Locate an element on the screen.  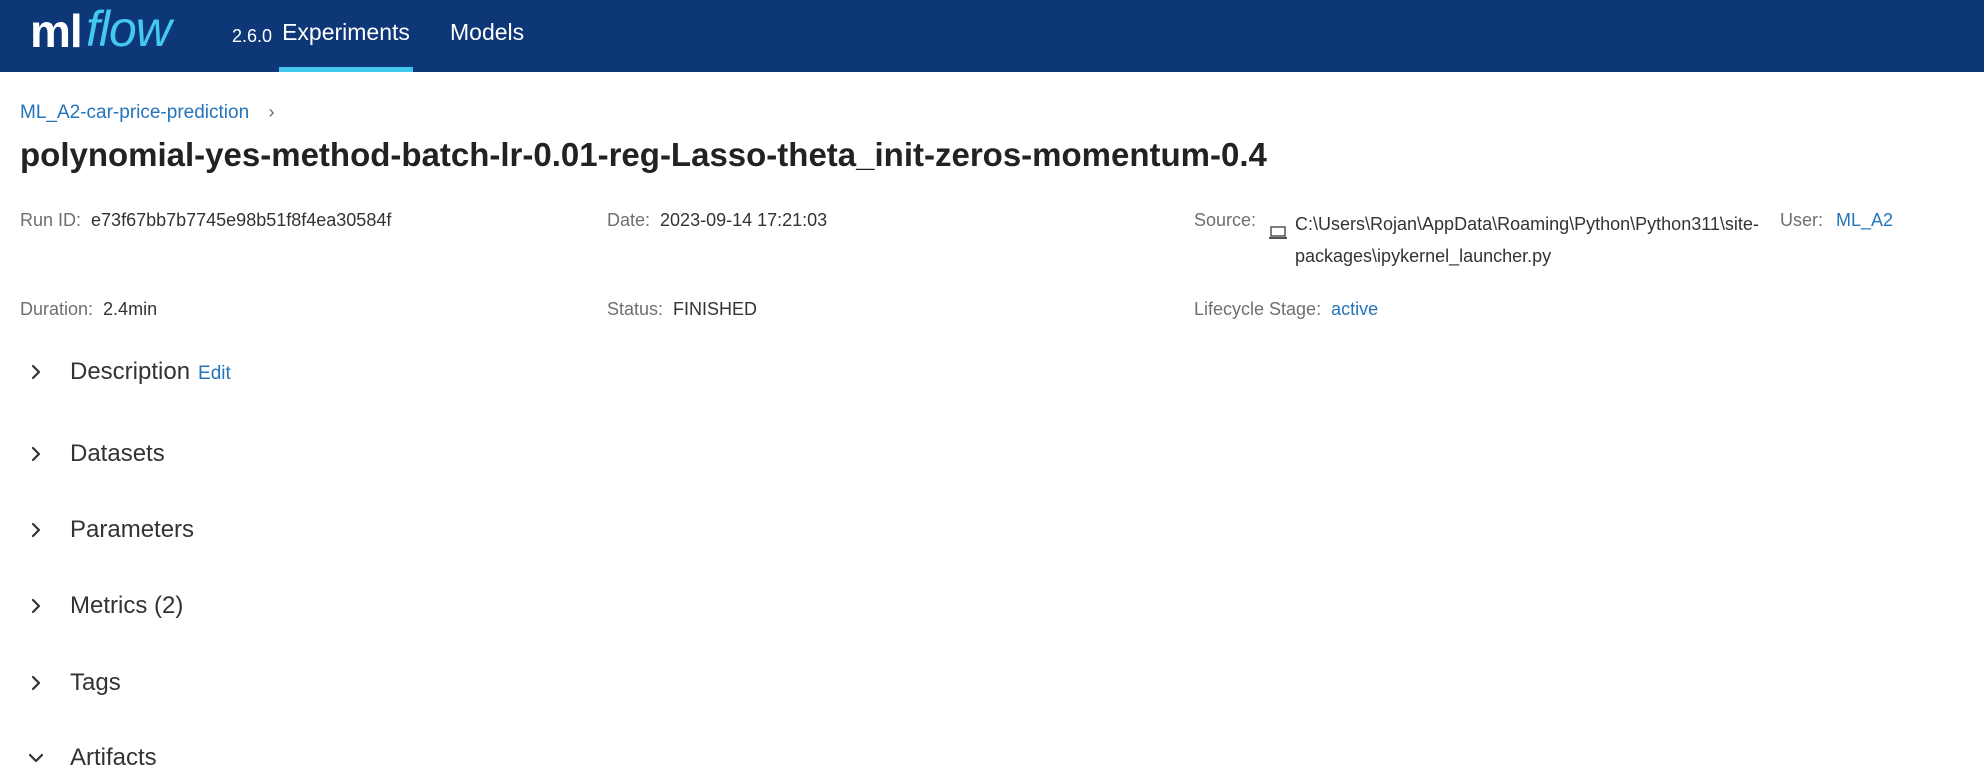
status-field: Status: FINISHED is located at coordinates (682, 309).